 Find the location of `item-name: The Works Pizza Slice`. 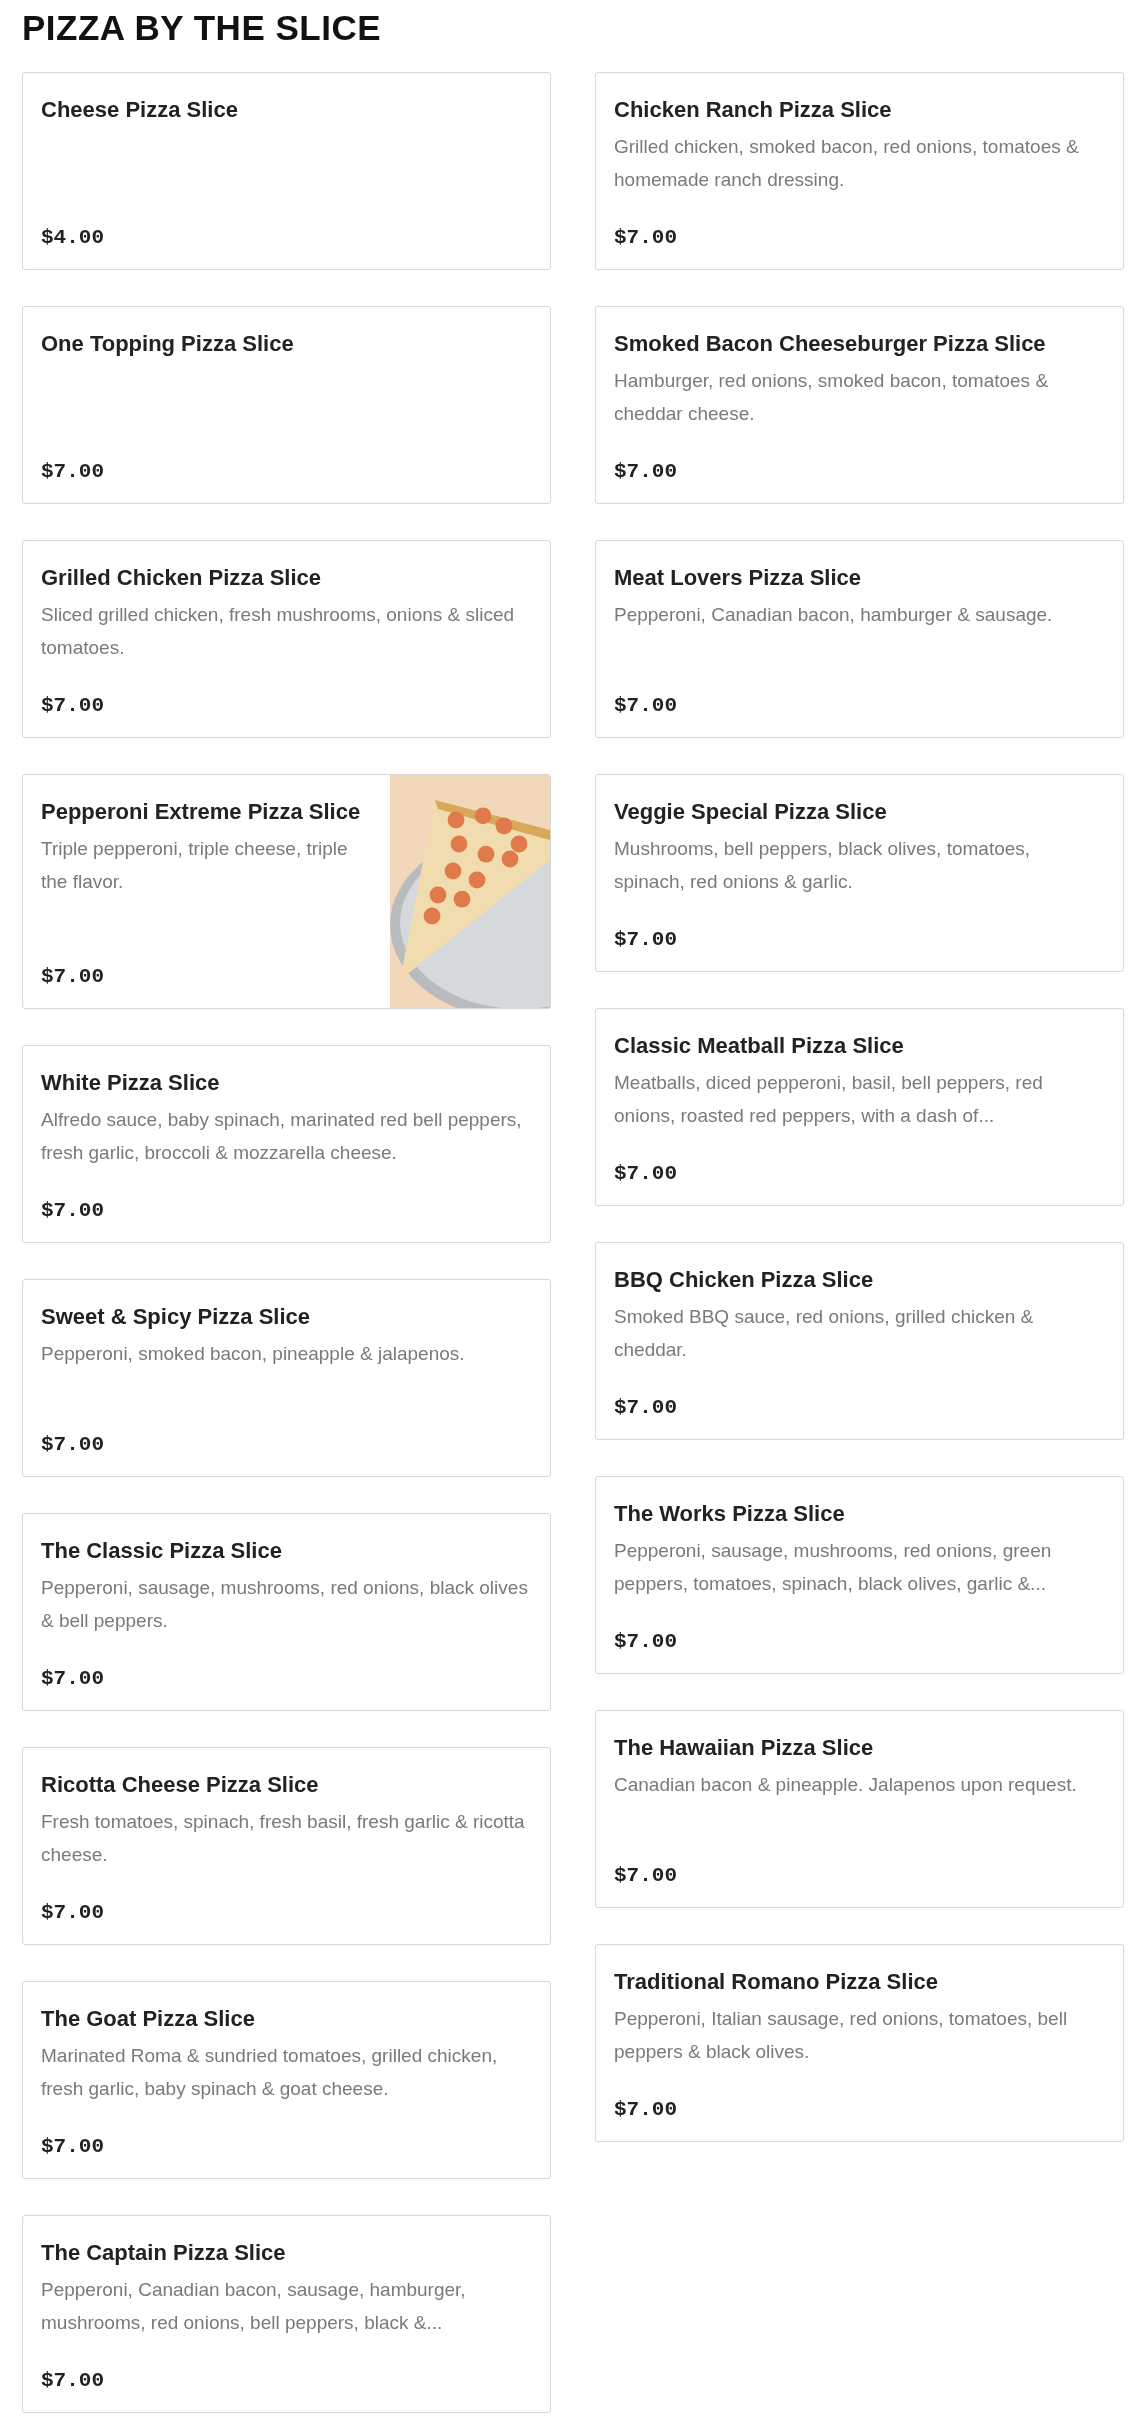

item-name: The Works Pizza Slice is located at coordinates (730, 1514).